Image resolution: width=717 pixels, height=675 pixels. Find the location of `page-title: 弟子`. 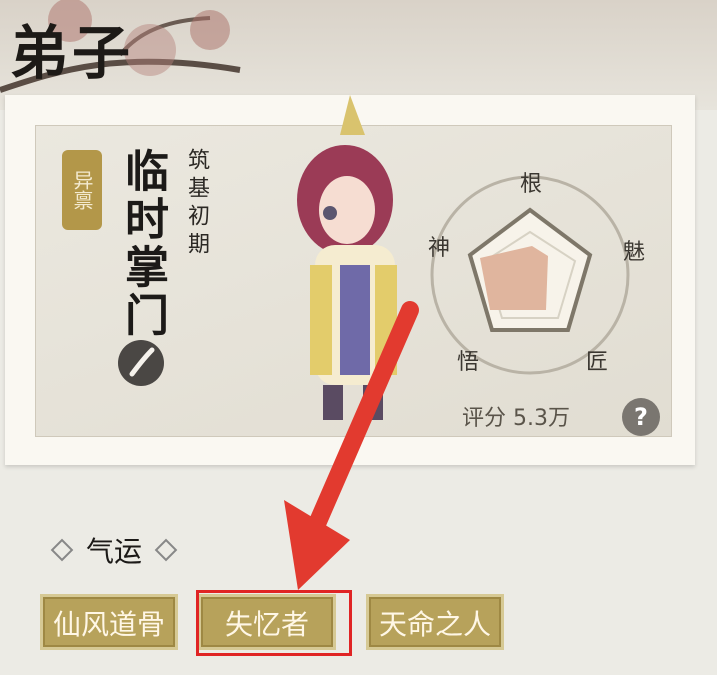

page-title: 弟子 is located at coordinates (72, 53).